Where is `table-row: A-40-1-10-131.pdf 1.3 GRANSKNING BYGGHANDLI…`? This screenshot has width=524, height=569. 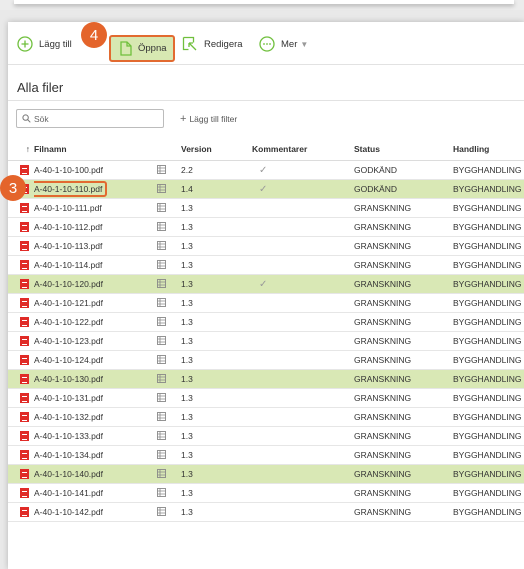 table-row: A-40-1-10-131.pdf 1.3 GRANSKNING BYGGHANDLI… is located at coordinates (266, 398).